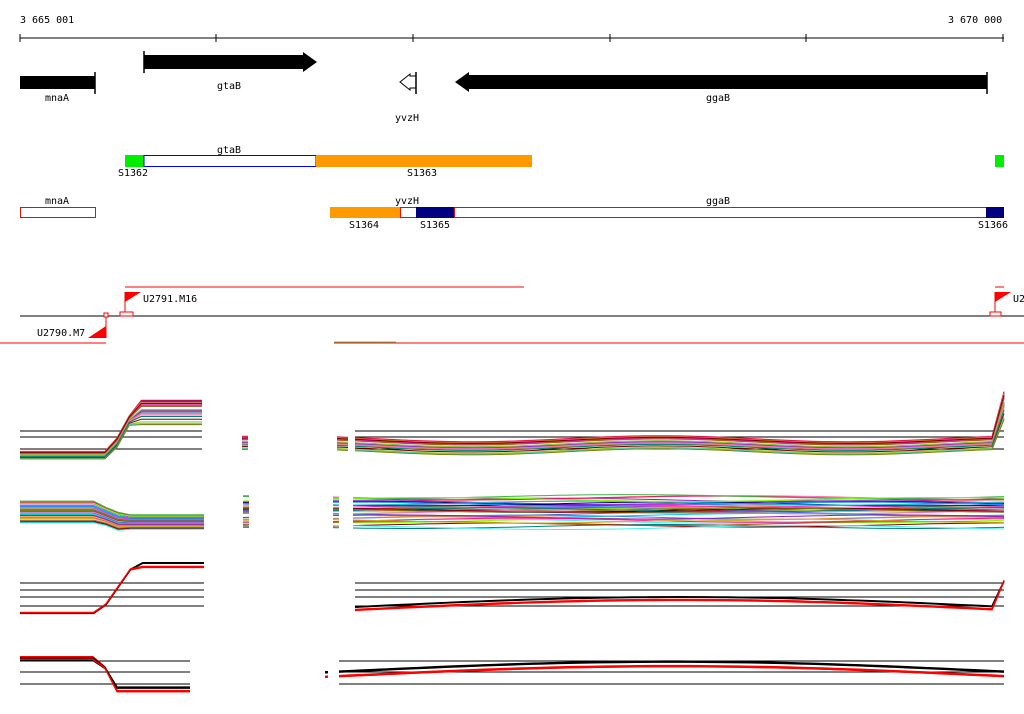  What do you see at coordinates (511, 28) in the screenshot?
I see `coordinate-ruler: 3 665 001 3 670 000` at bounding box center [511, 28].